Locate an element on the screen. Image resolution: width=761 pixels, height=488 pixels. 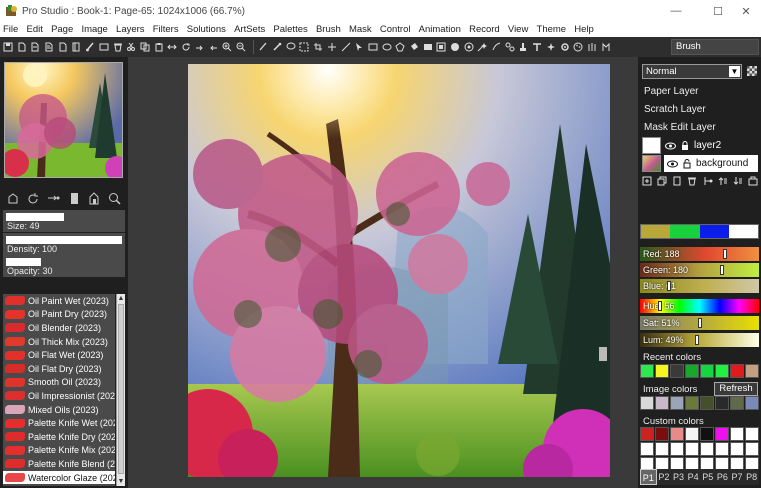
flip-icon is located at coordinates (172, 47).